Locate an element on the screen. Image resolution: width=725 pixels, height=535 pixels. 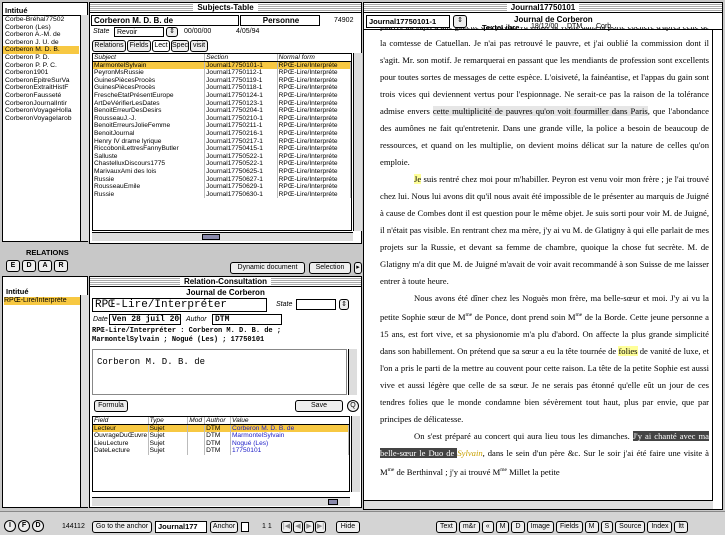
toolbar-button: Image is located at coordinates (540, 527).